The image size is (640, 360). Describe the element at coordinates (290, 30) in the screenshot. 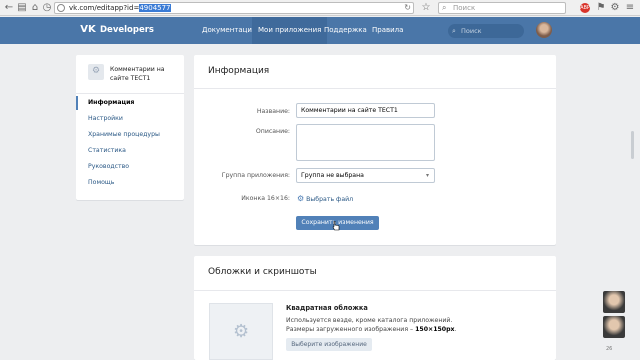

I see `nav-my-apps: Мои приложения` at that location.